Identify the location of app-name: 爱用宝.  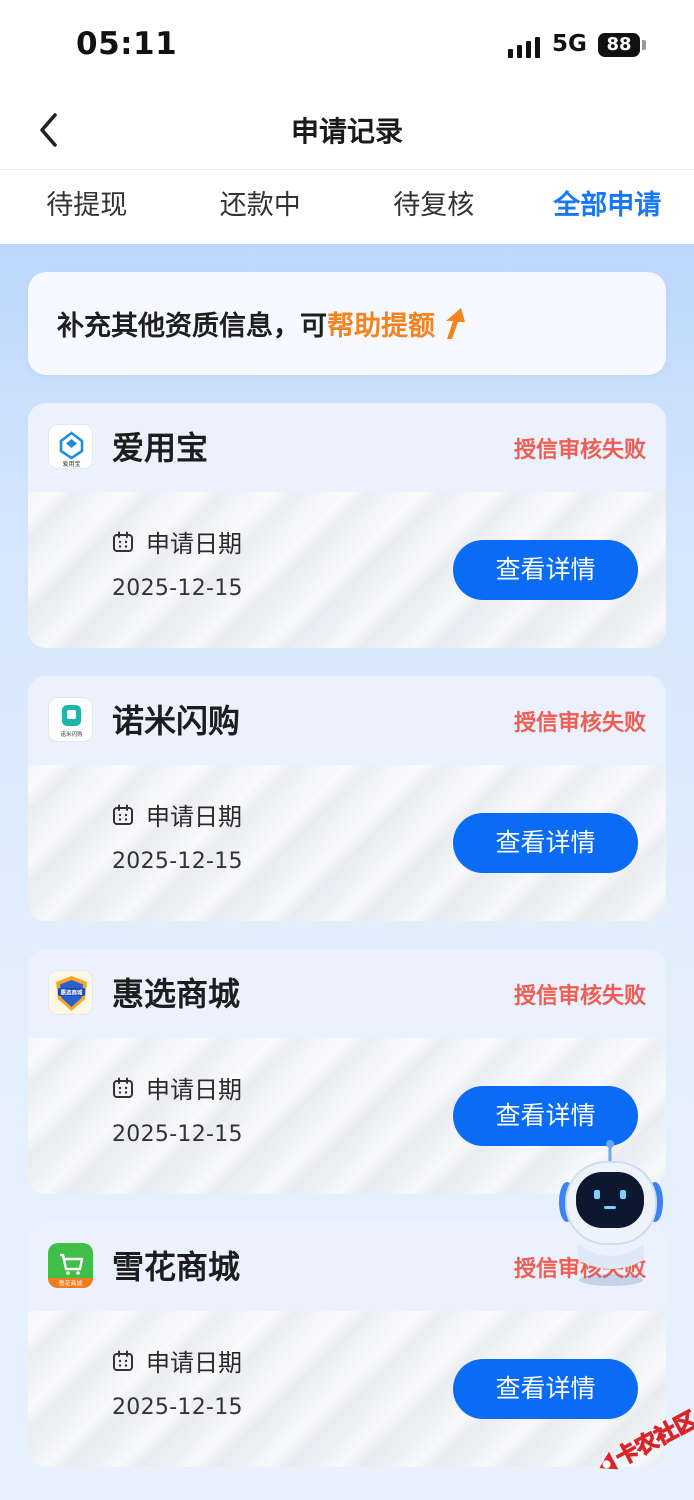
(160, 448).